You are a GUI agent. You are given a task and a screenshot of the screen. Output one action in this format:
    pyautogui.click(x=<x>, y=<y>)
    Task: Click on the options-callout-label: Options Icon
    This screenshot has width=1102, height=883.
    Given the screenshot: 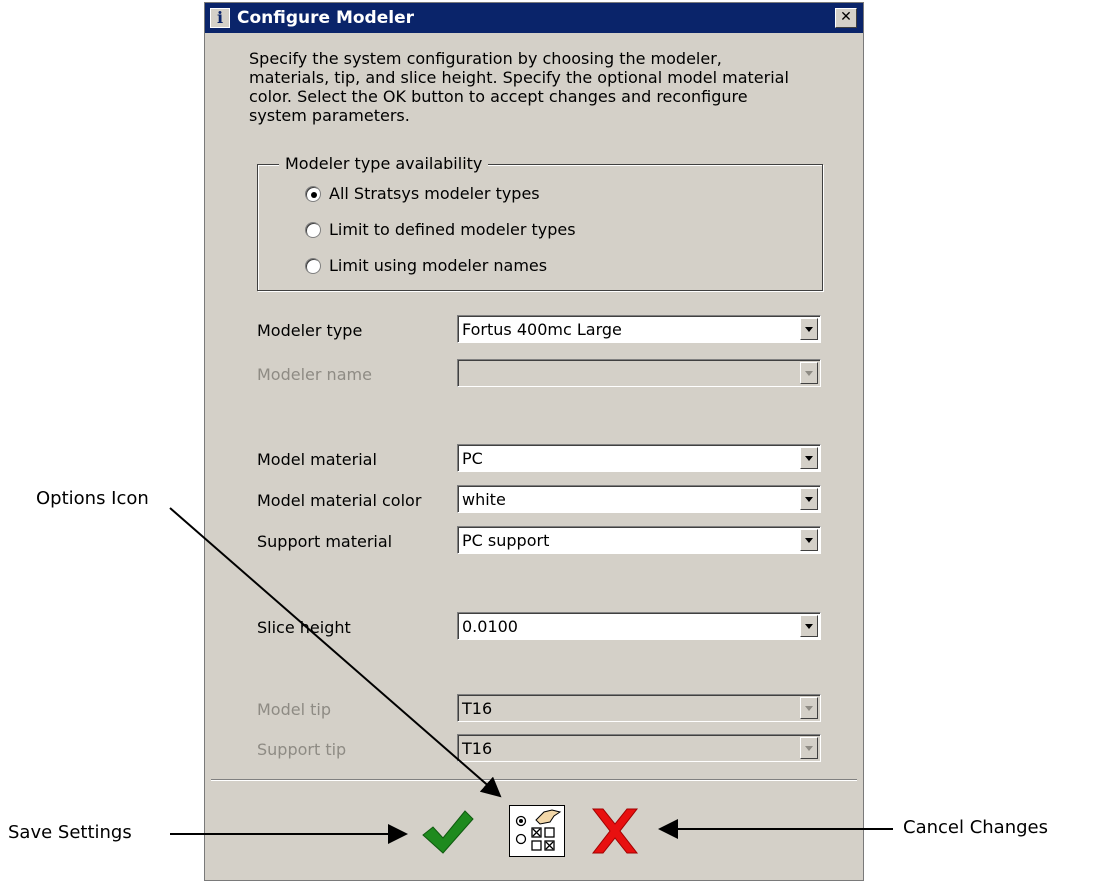 What is the action you would take?
    pyautogui.click(x=92, y=498)
    